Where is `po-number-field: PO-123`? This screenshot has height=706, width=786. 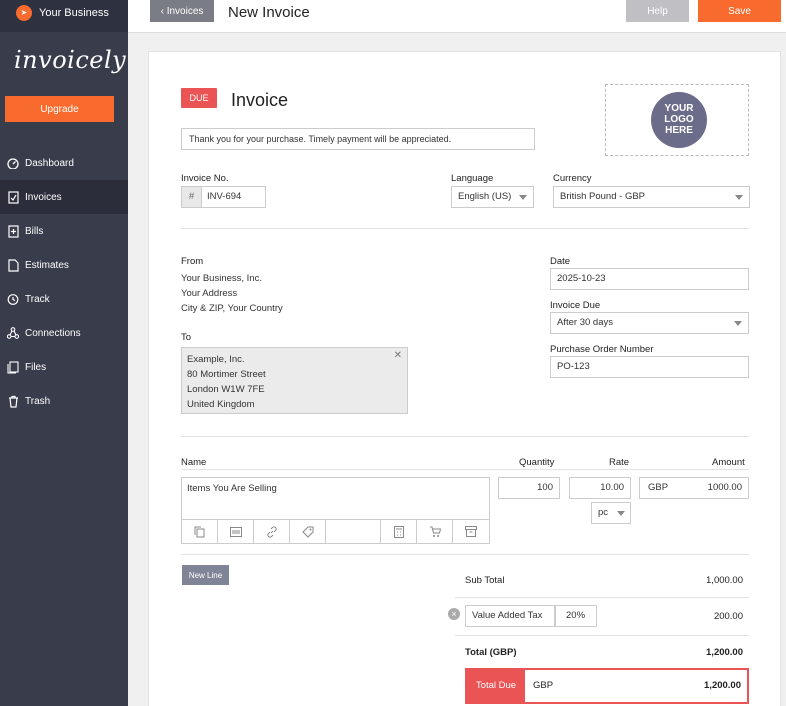
po-number-field: PO-123 is located at coordinates (649, 367).